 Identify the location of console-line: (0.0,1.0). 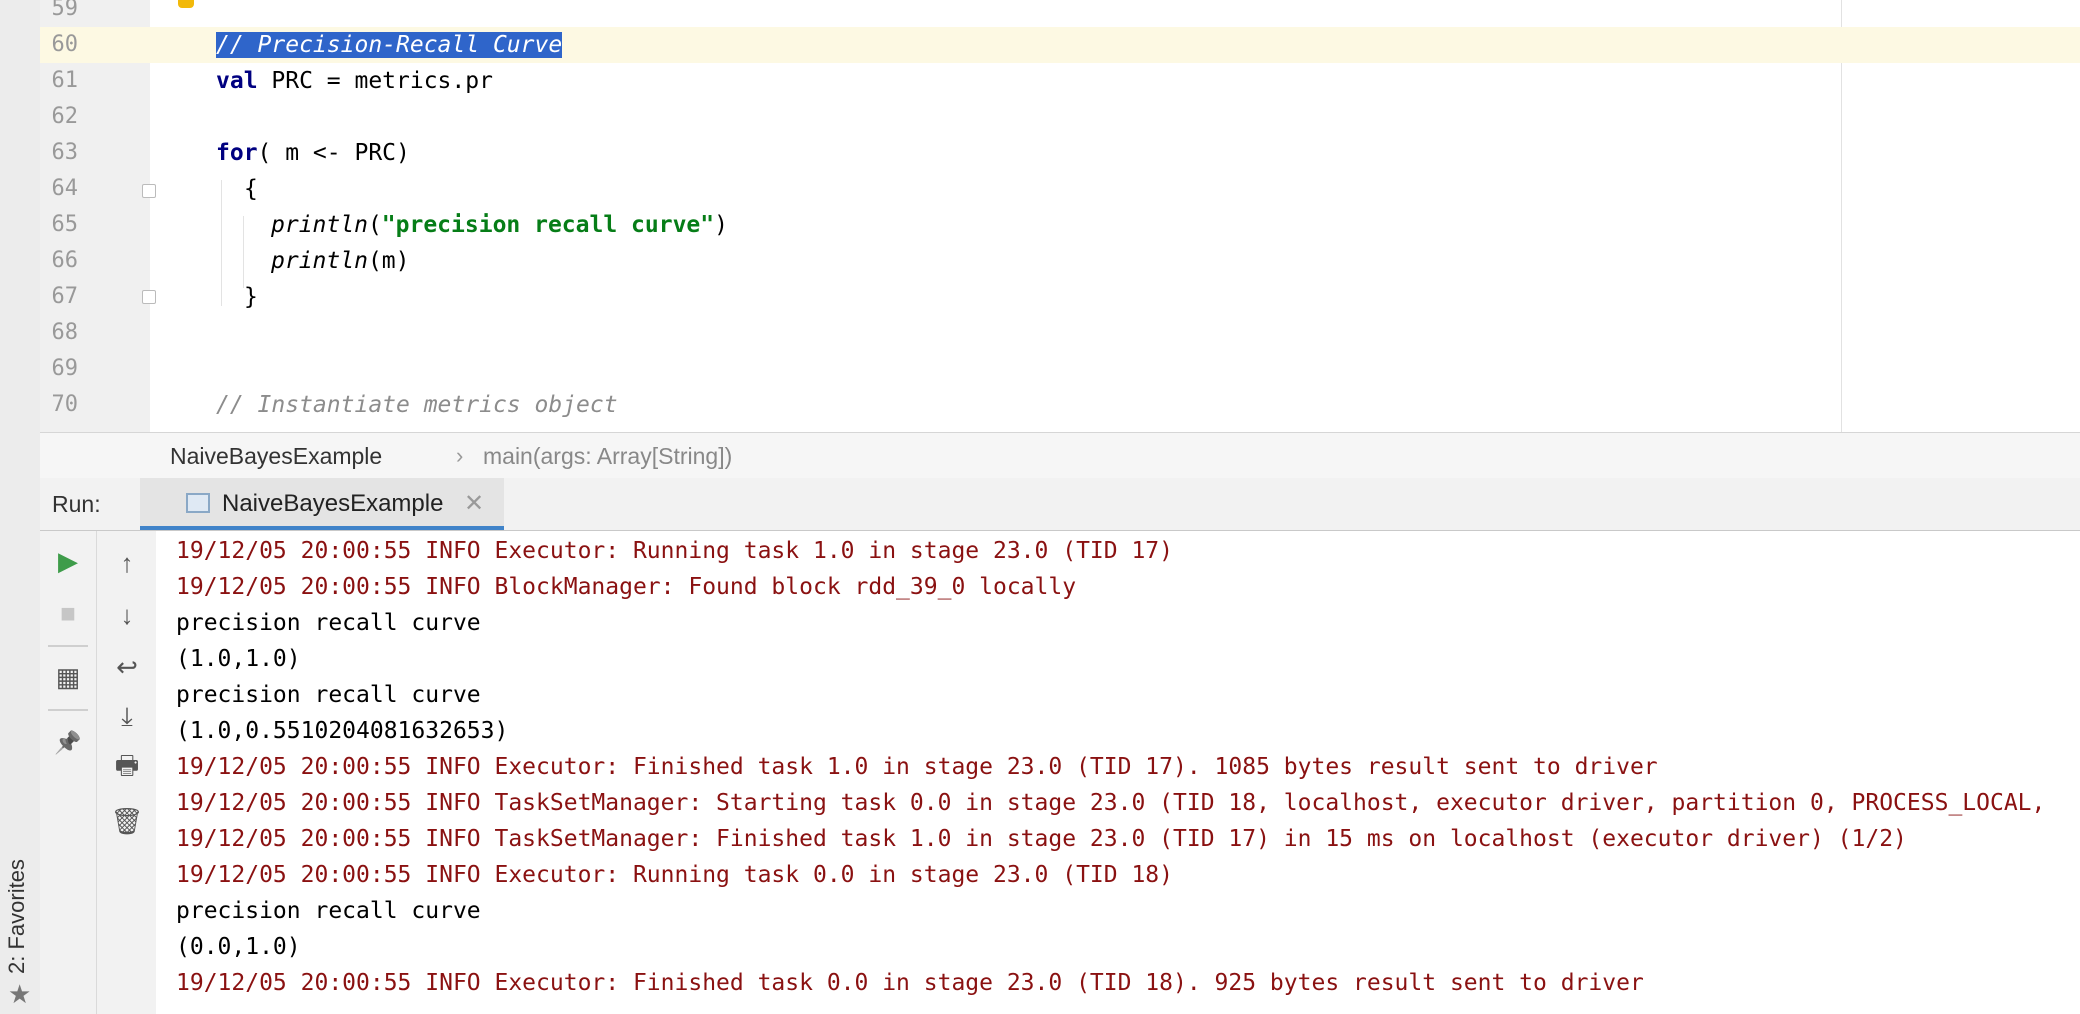
(238, 947).